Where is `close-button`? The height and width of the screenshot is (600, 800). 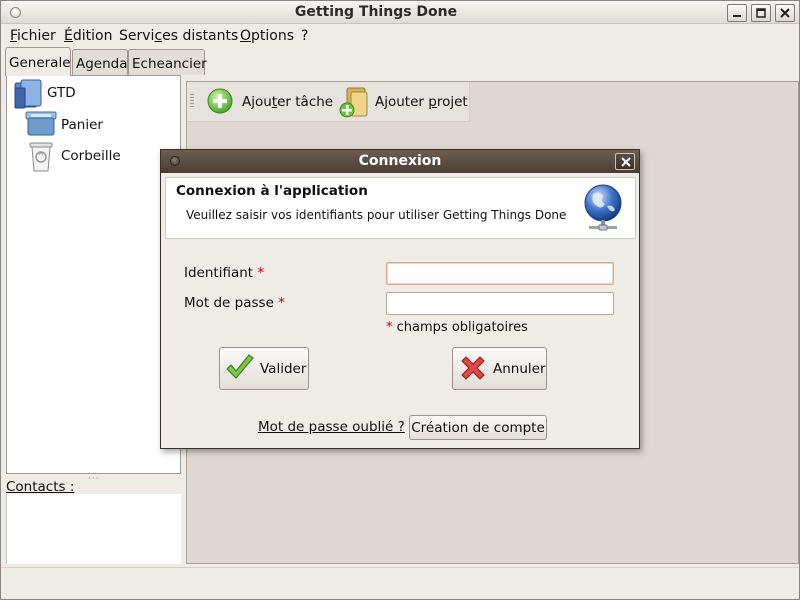 close-button is located at coordinates (785, 13).